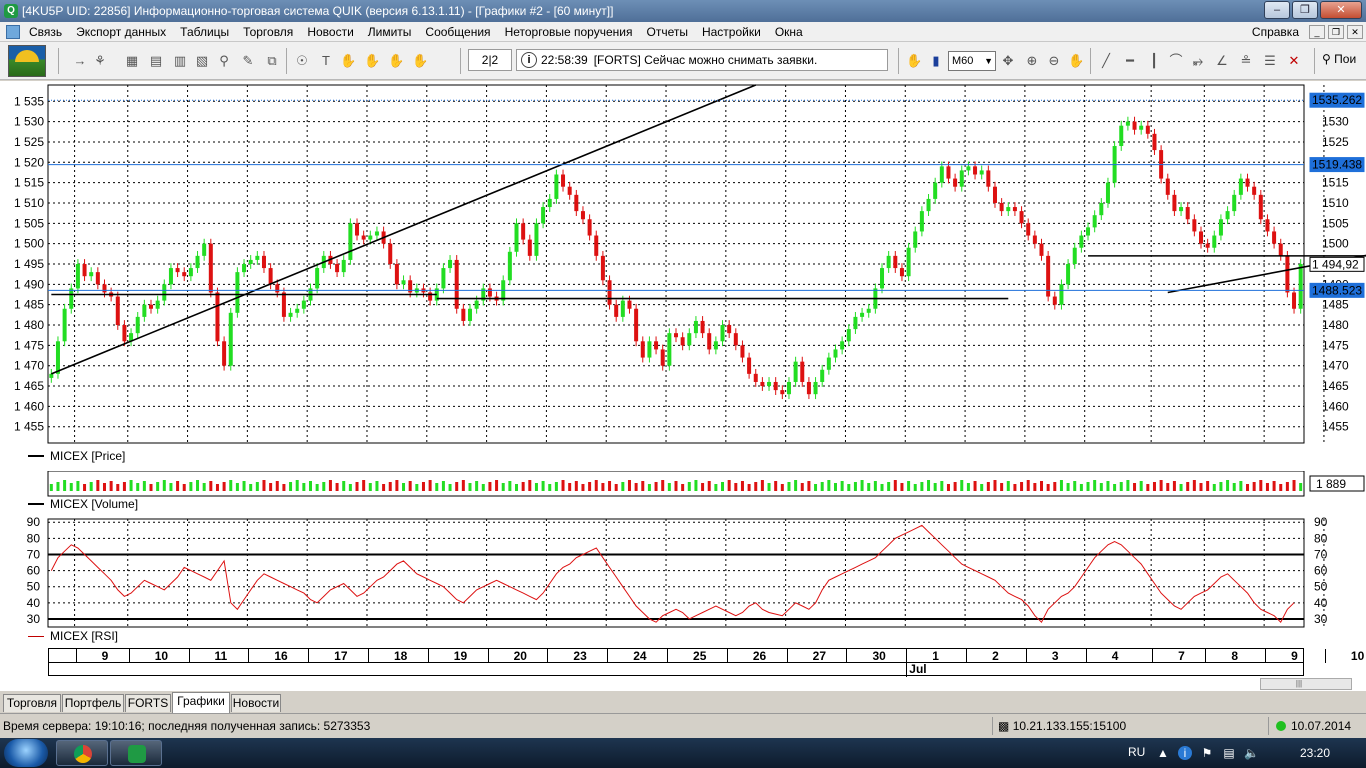  Describe the element at coordinates (201, 702) in the screenshot. I see `tab-charts: Графики` at that location.